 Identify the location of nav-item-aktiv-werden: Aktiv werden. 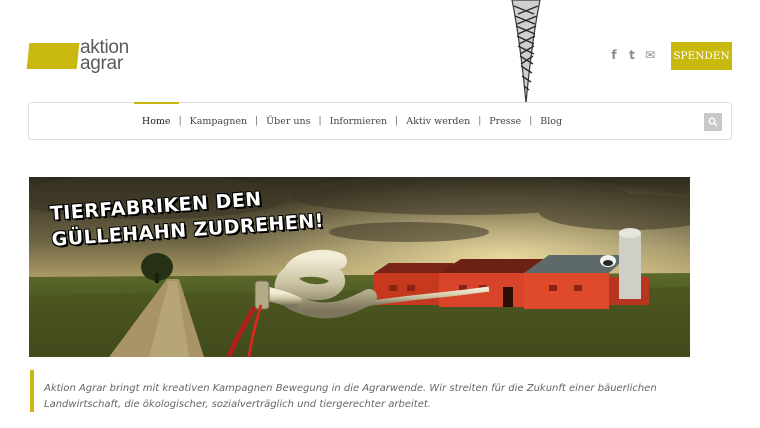
(438, 121).